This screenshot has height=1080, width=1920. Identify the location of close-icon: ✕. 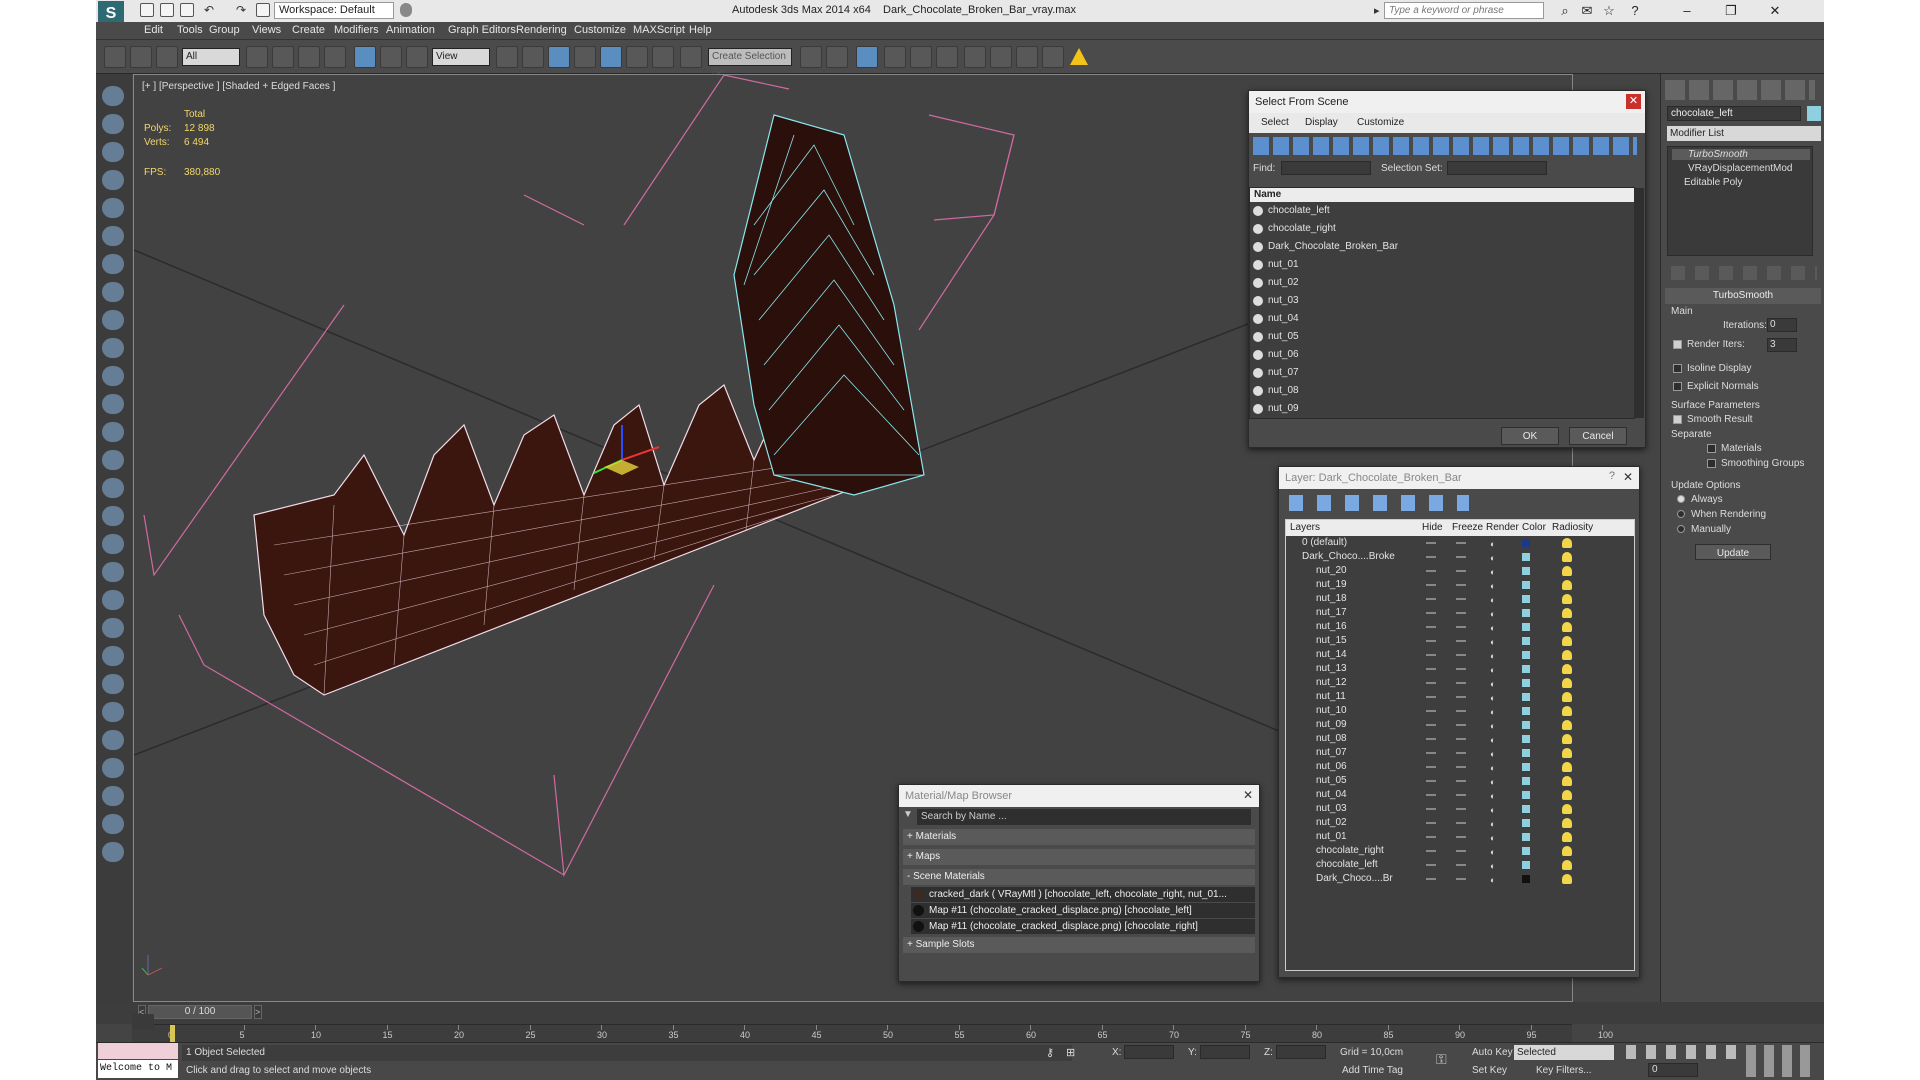
(1248, 795).